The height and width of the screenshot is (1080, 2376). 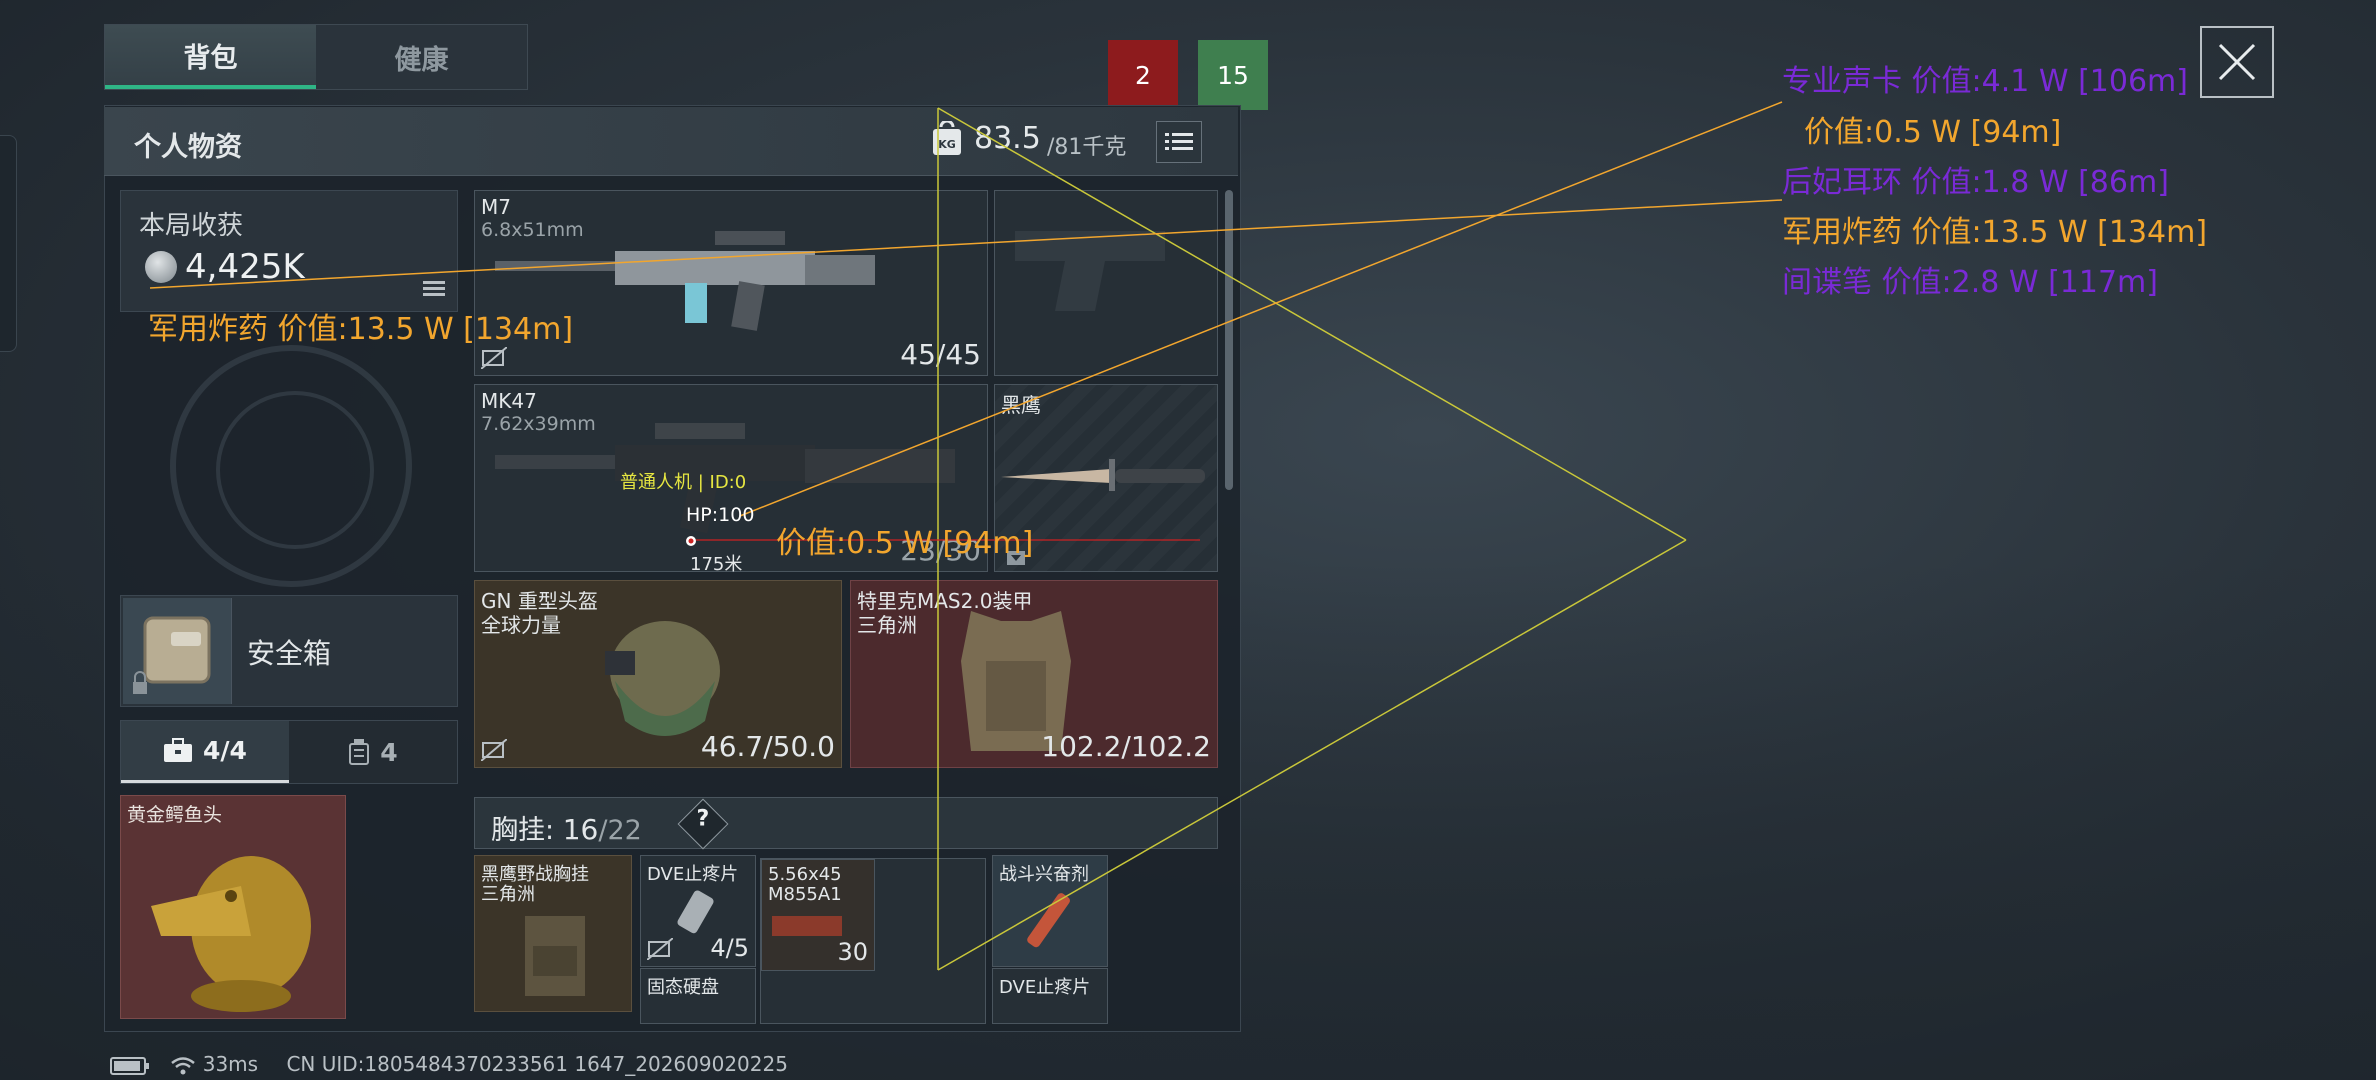 I want to click on battery-icon, so click(x=129, y=1065).